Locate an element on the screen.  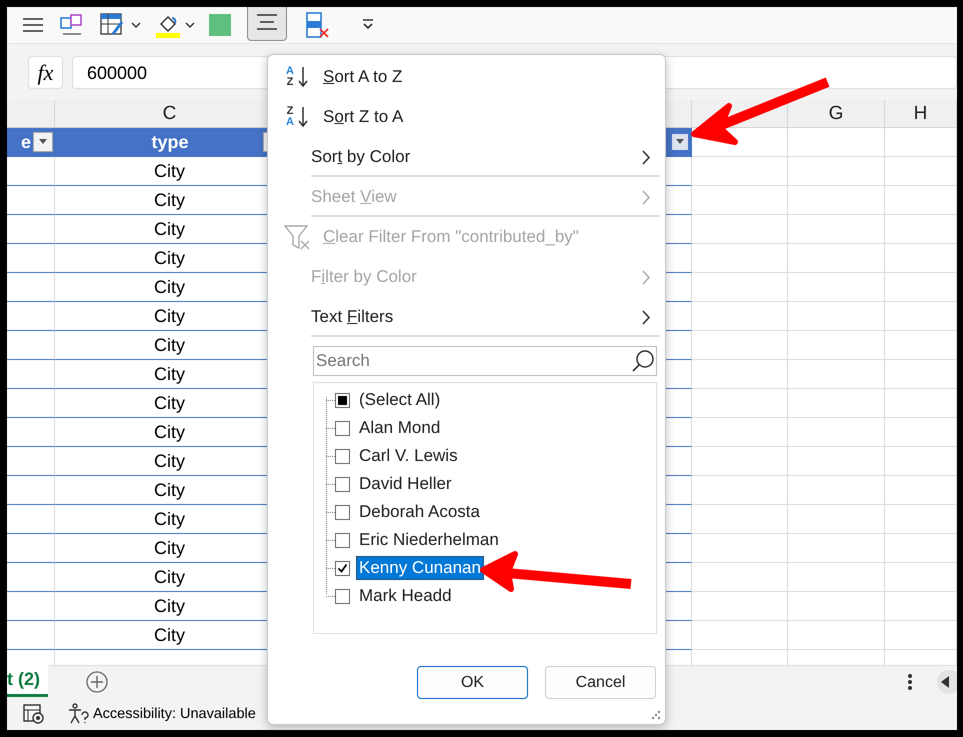
header-text: type is located at coordinates (169, 142).